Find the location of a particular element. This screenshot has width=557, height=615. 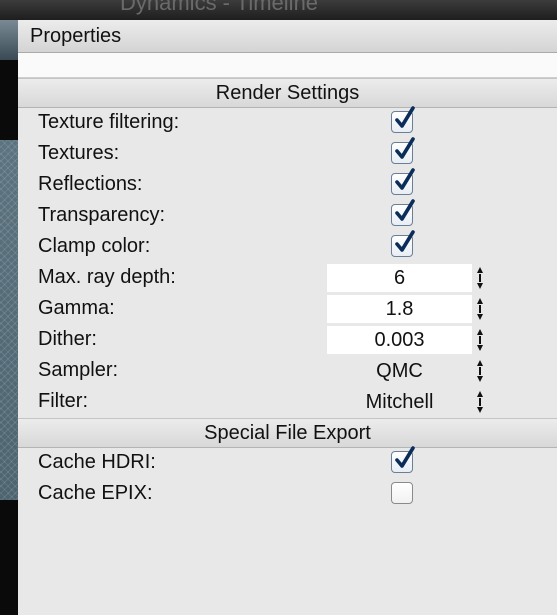

dither-stepper is located at coordinates (480, 340).